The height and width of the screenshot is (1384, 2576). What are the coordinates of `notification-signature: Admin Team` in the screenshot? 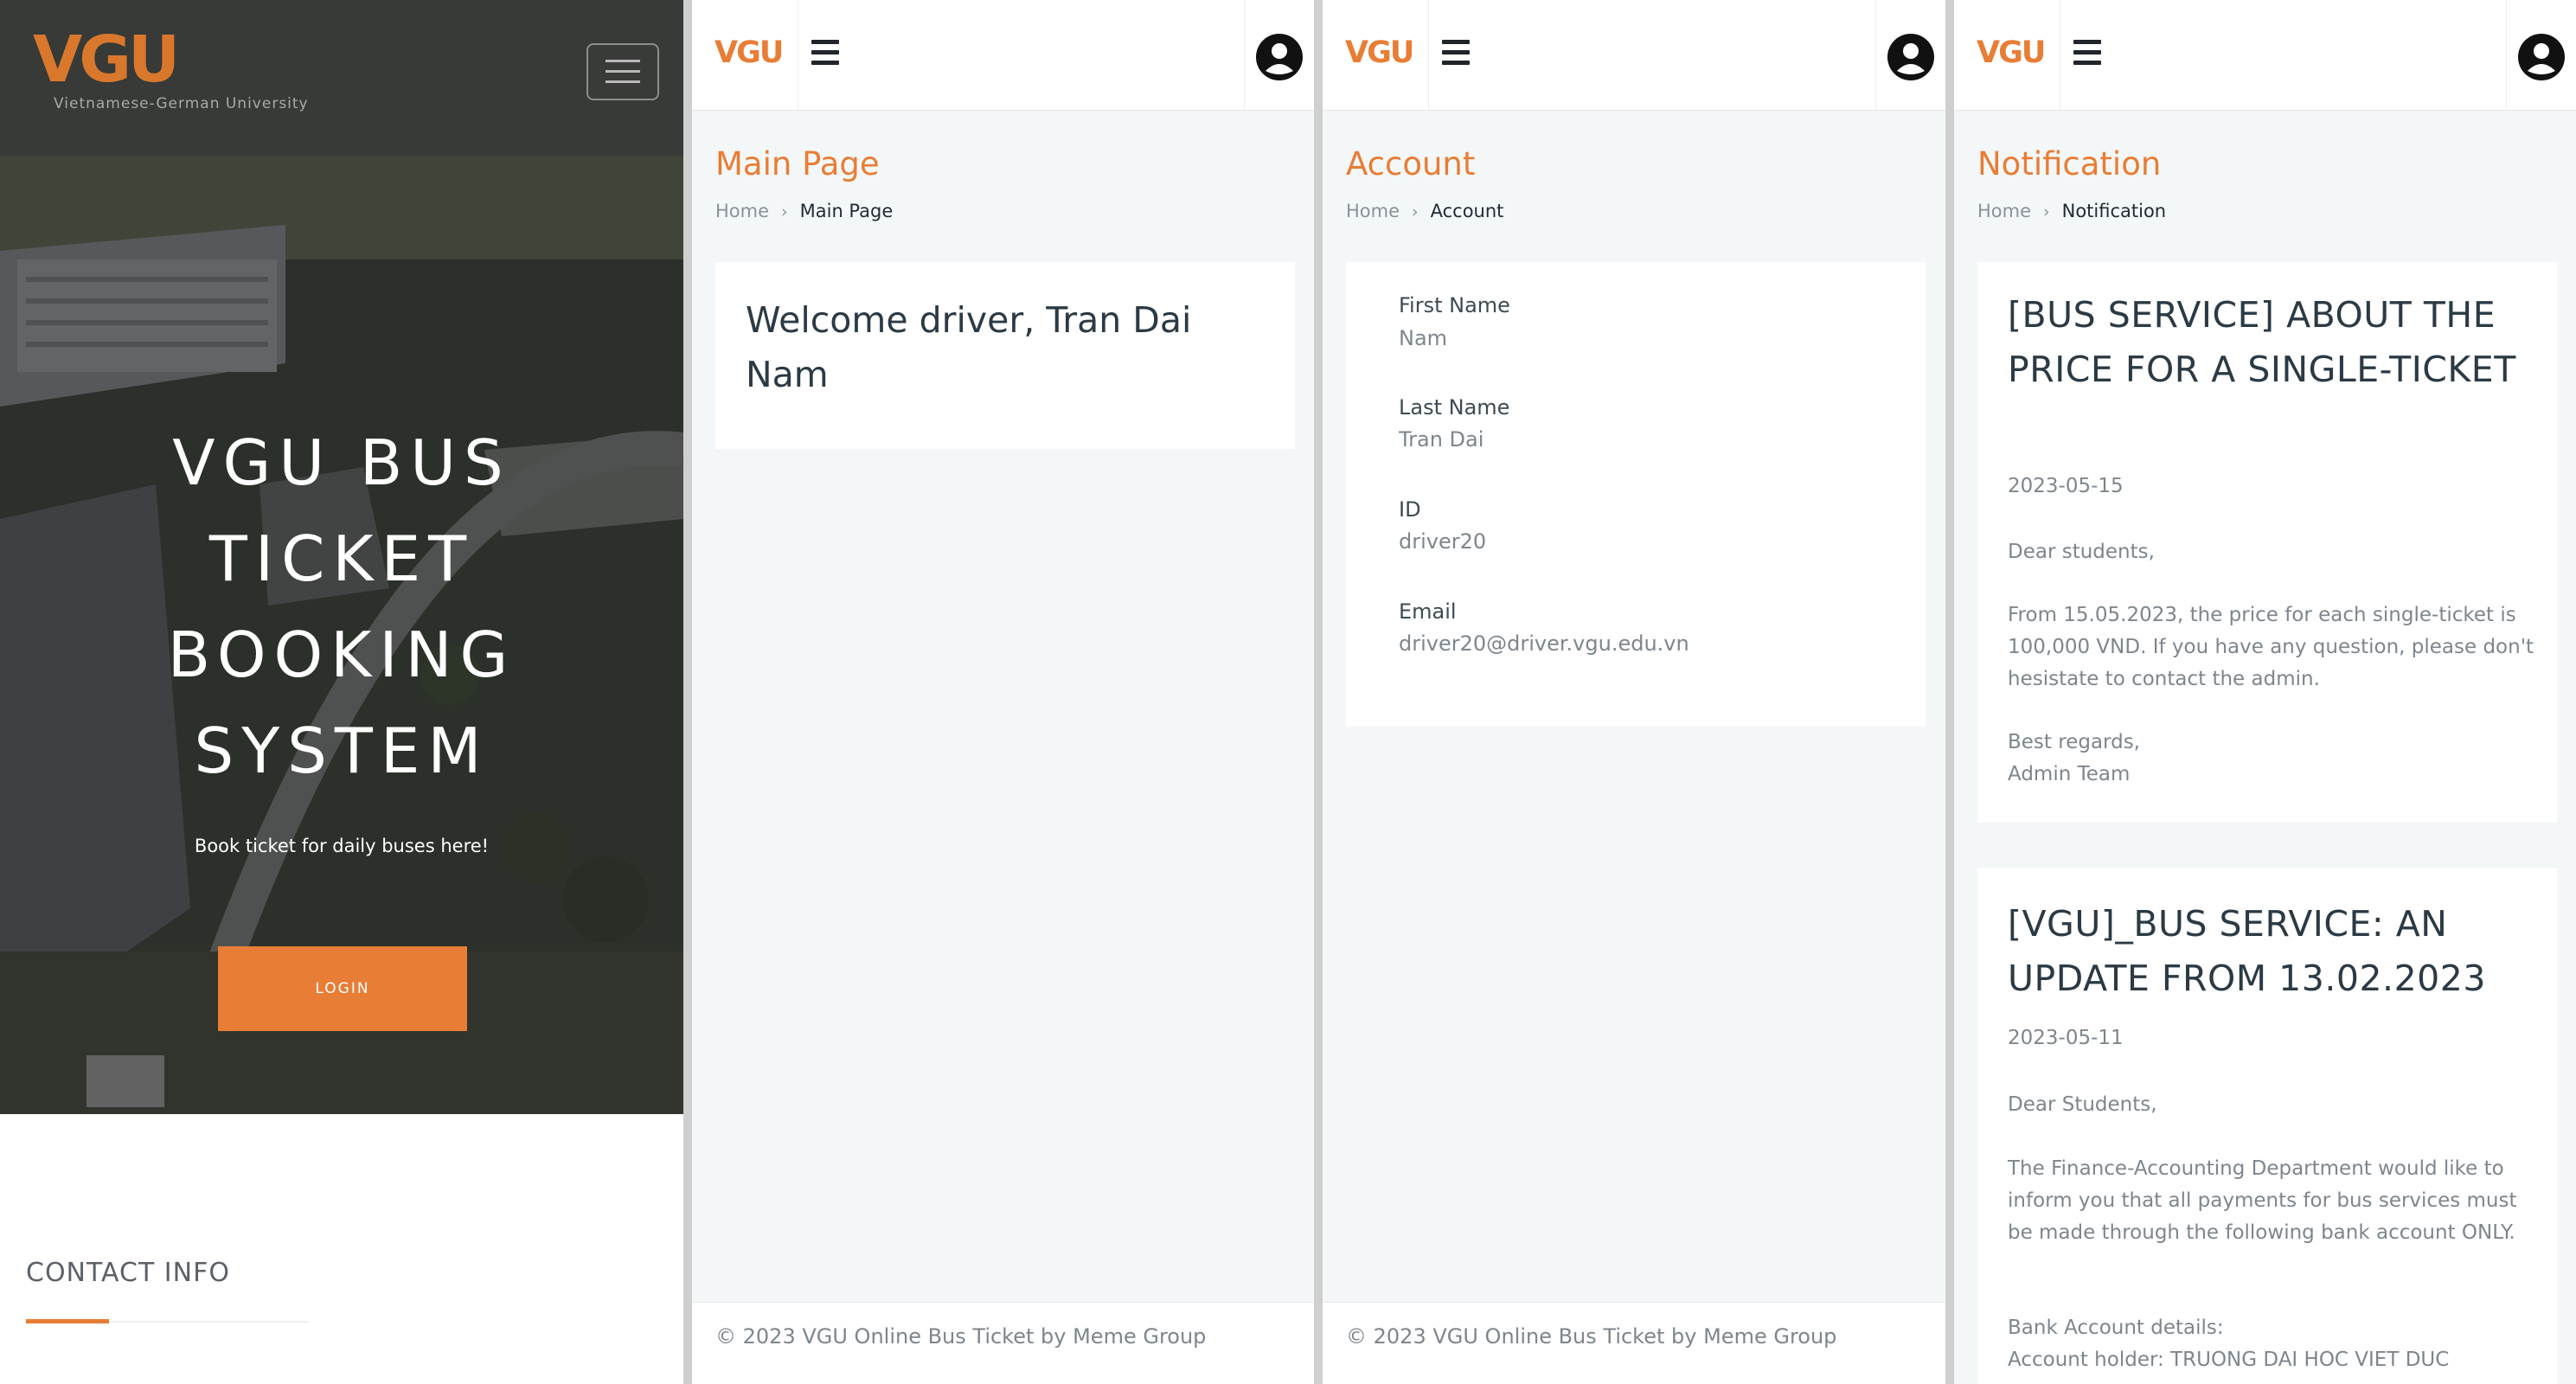 It's located at (2069, 774).